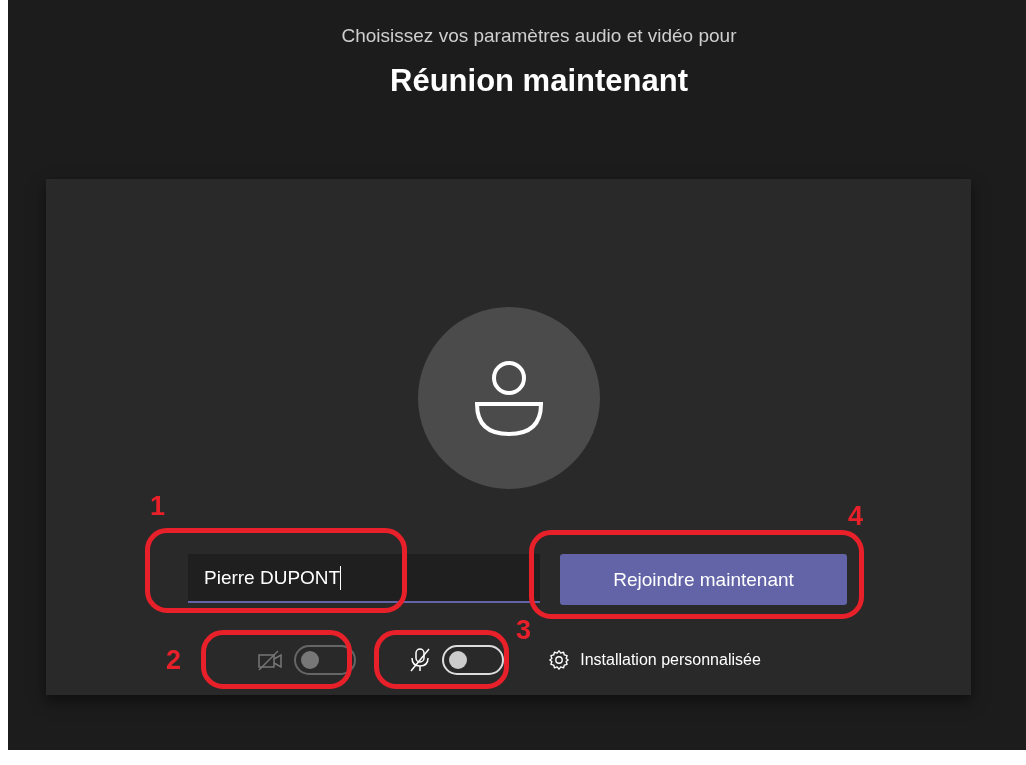 This screenshot has width=1026, height=765. I want to click on mic-off-icon, so click(420, 660).